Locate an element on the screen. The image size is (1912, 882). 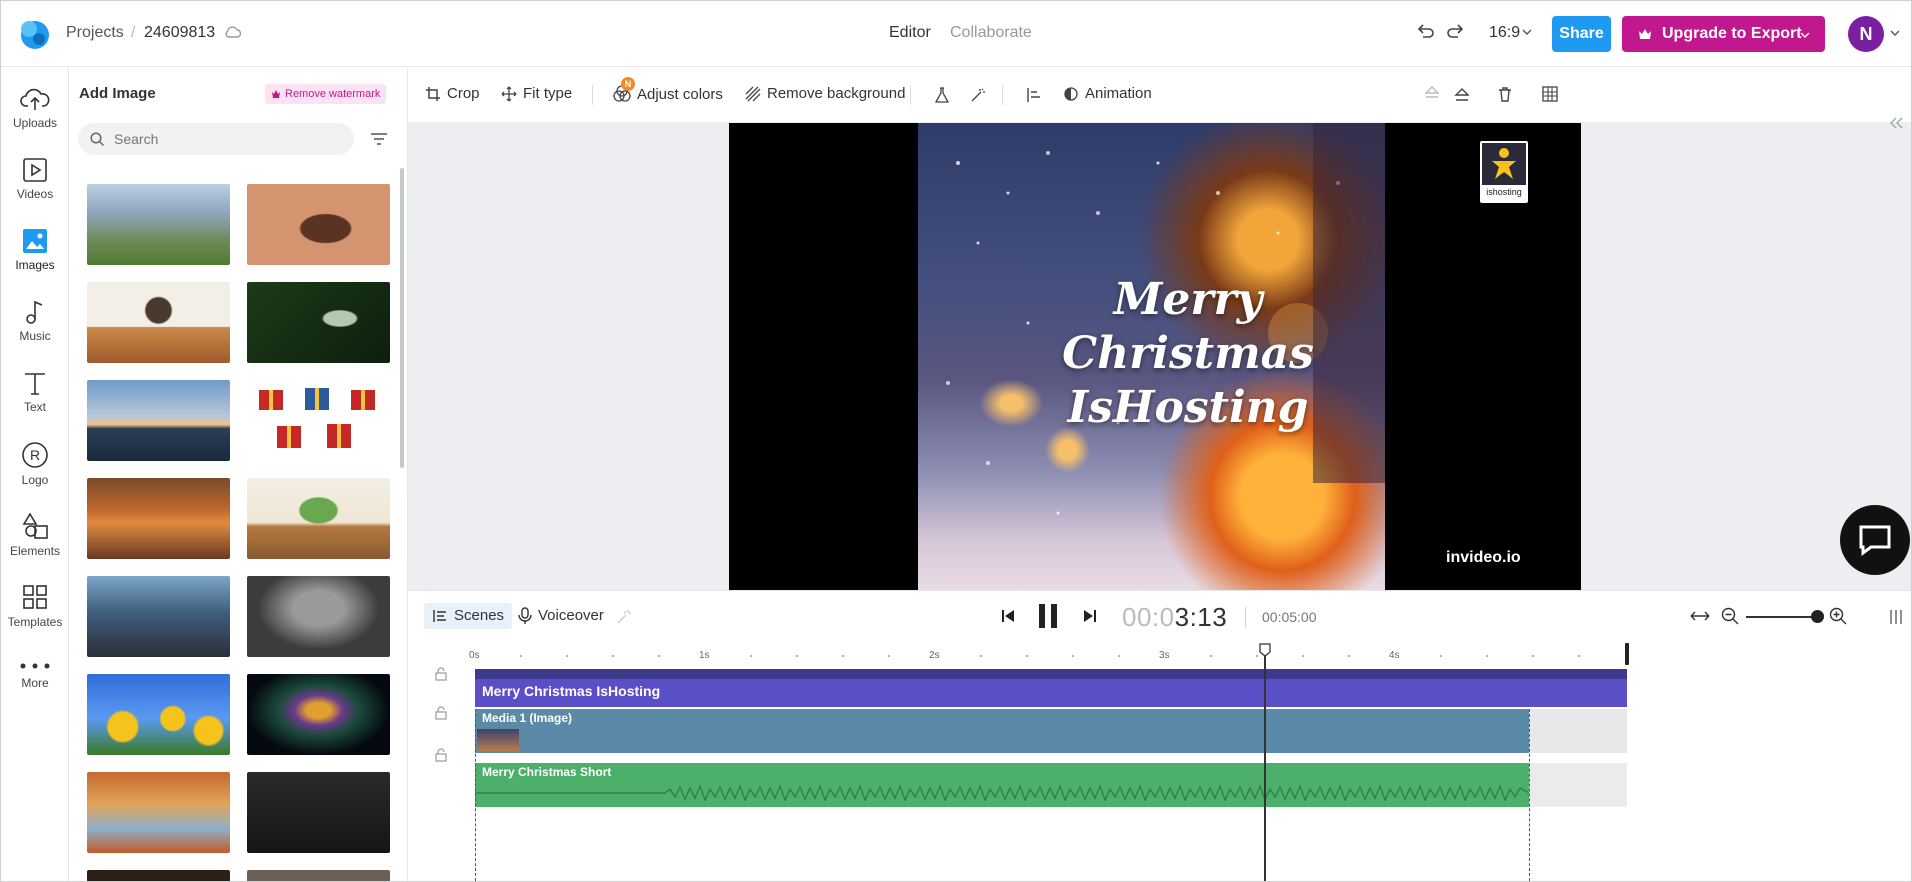
send-backward-icon is located at coordinates (1462, 94).